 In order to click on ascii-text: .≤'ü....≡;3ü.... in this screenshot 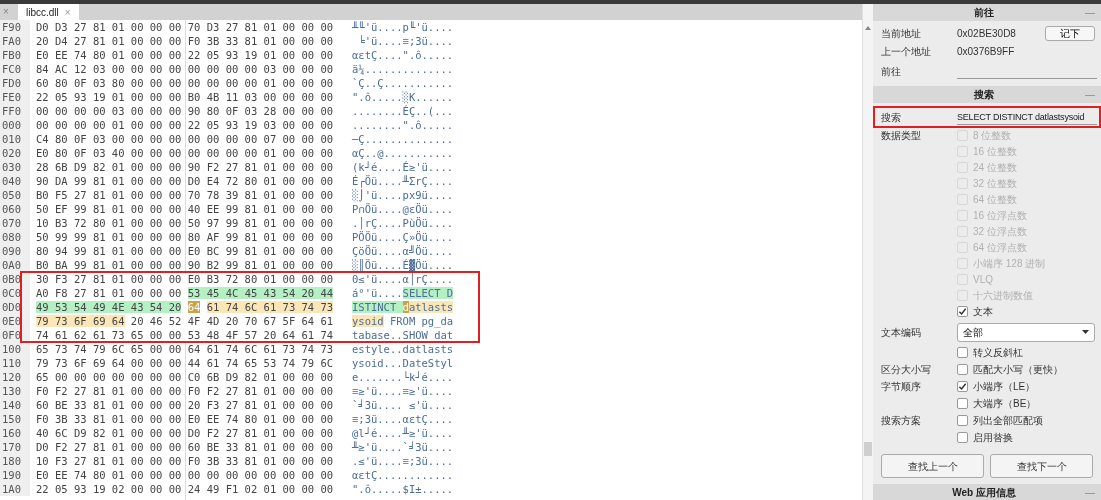, I will do `click(403, 461)`.